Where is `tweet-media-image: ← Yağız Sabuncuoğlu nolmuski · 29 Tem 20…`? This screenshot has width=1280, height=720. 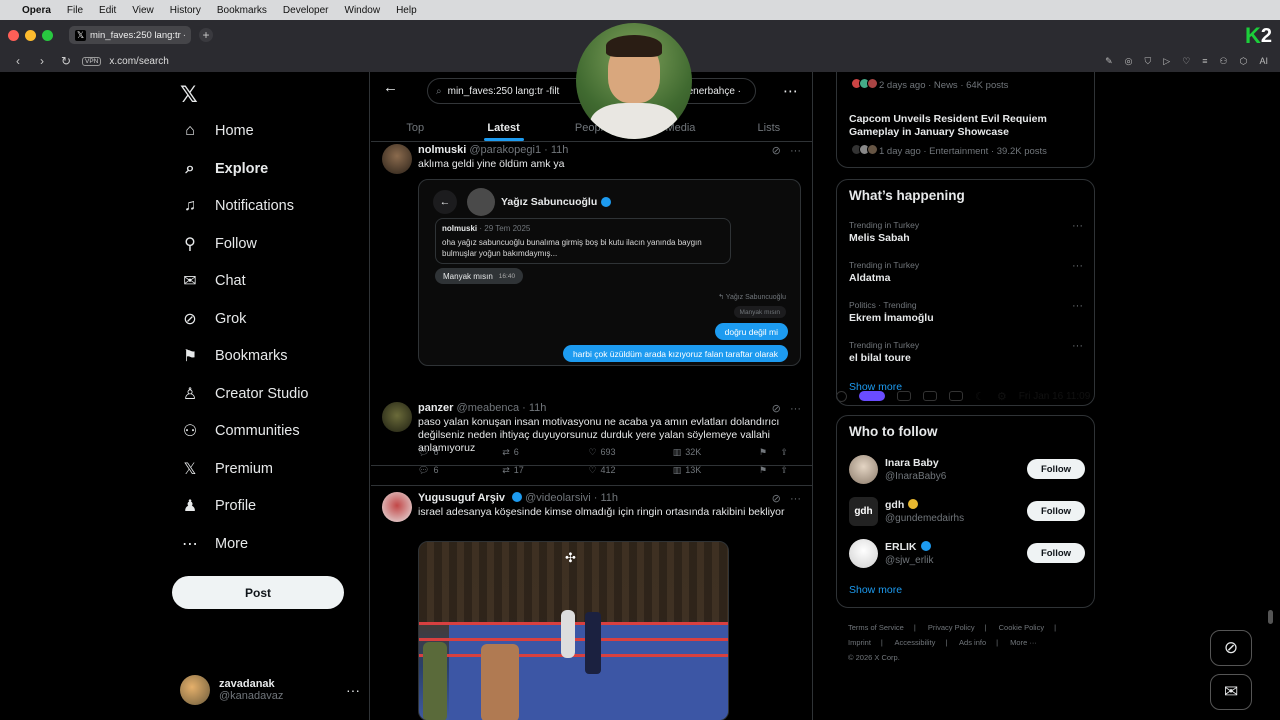 tweet-media-image: ← Yağız Sabuncuoğlu nolmuski · 29 Tem 20… is located at coordinates (609, 272).